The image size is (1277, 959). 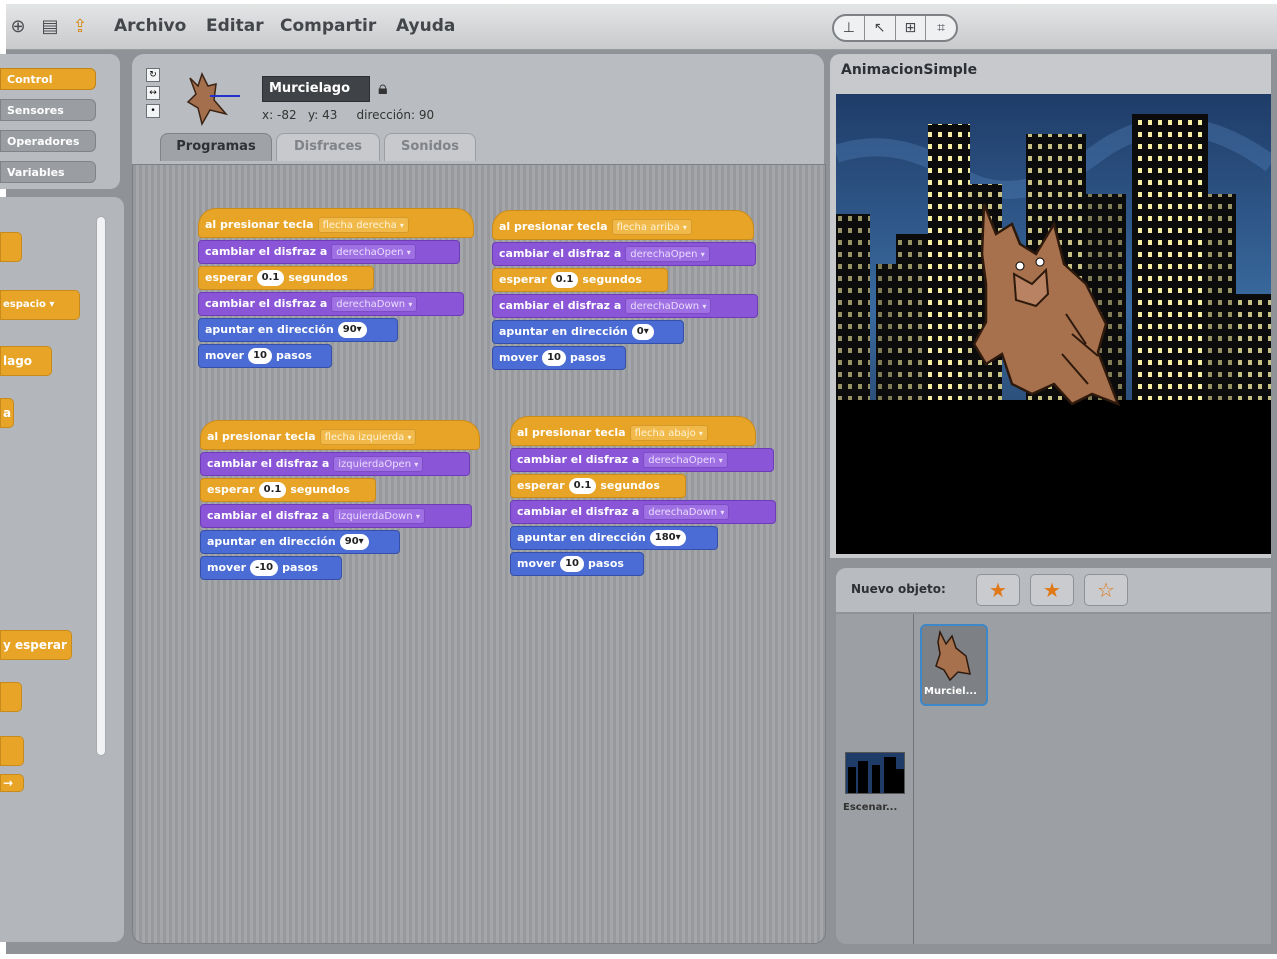 I want to click on when-key-pressed-block: al presionar tecla flecha izquierda ▾, so click(x=340, y=435).